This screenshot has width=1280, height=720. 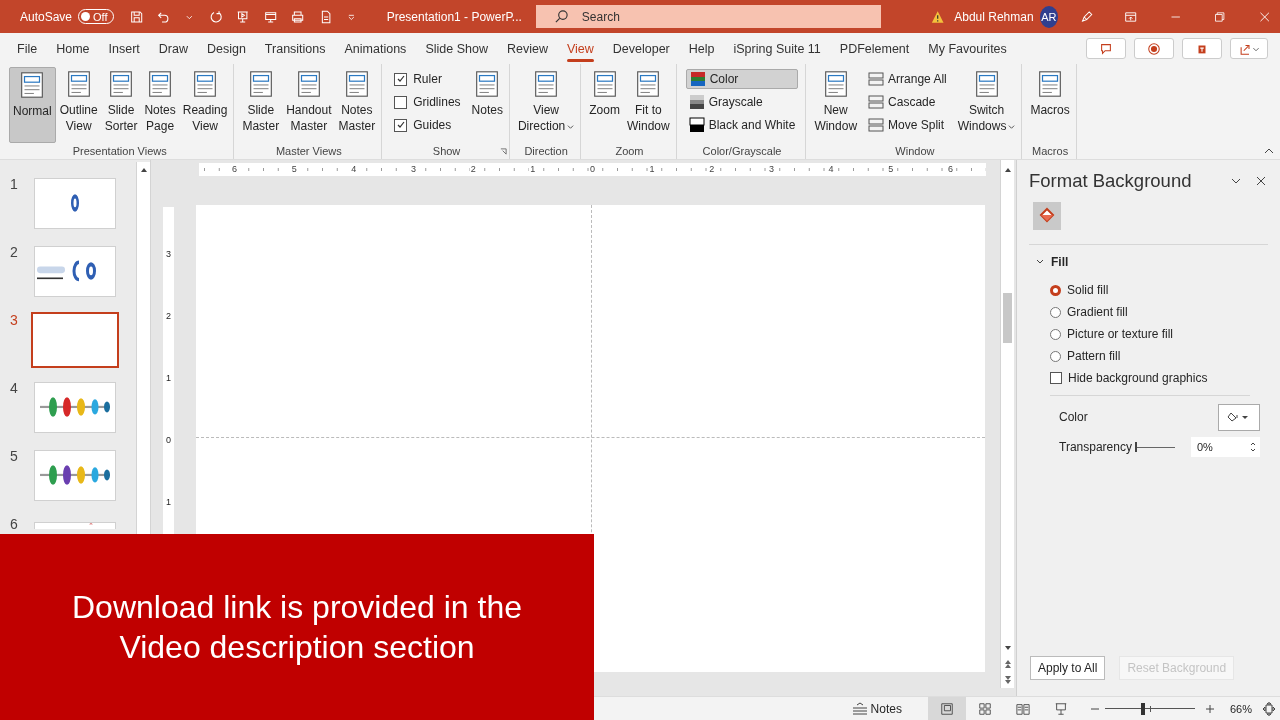 What do you see at coordinates (351, 16) in the screenshot?
I see `customize-icon` at bounding box center [351, 16].